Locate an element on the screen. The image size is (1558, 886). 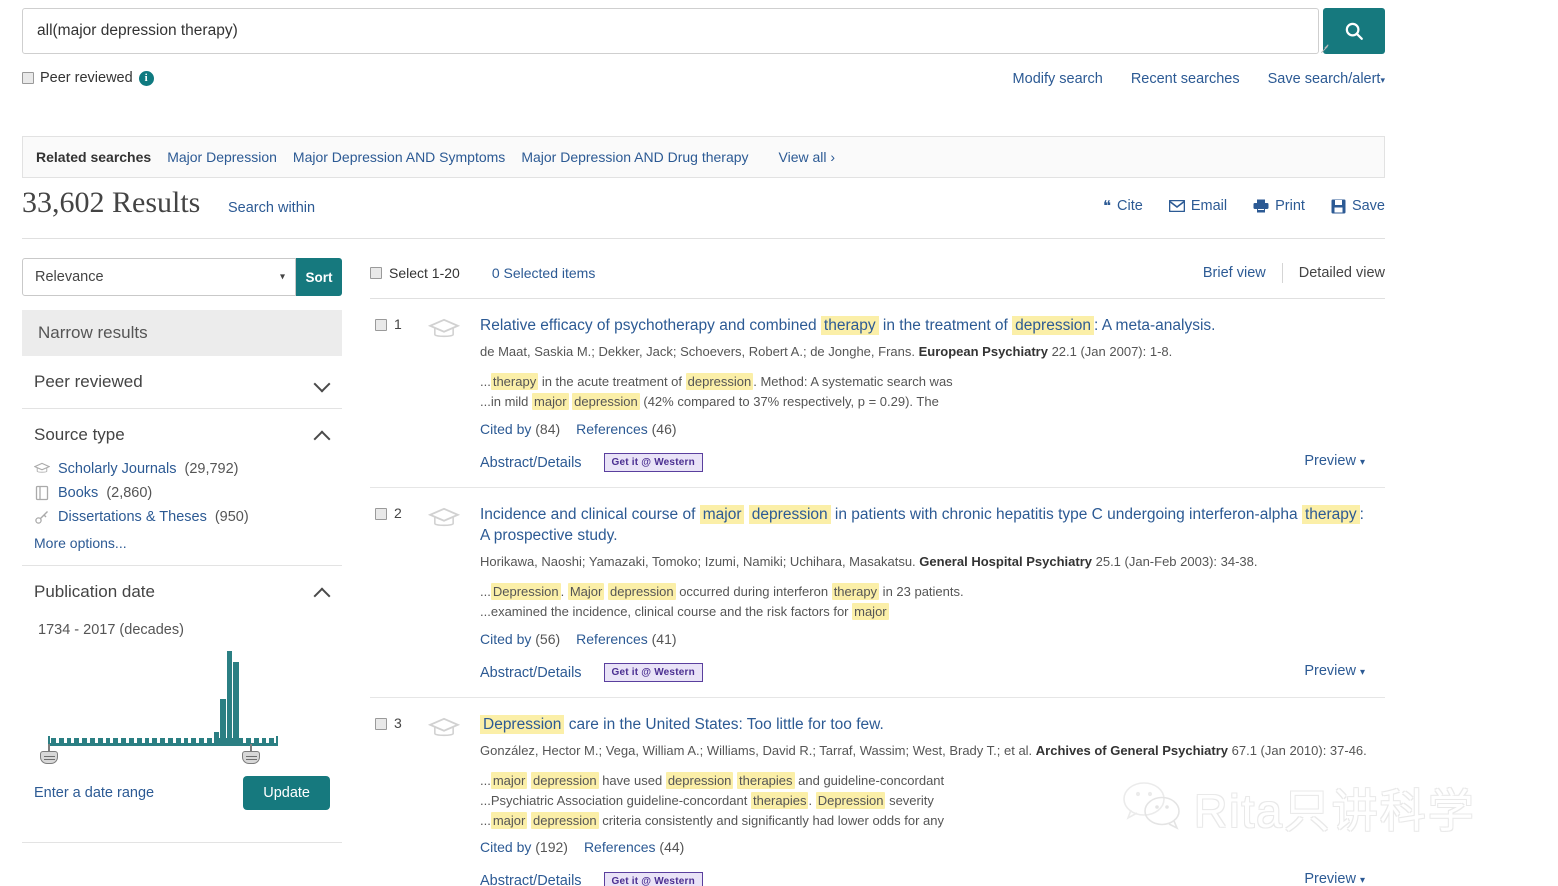
recent-searches-link: Recent searches is located at coordinates (1185, 79).